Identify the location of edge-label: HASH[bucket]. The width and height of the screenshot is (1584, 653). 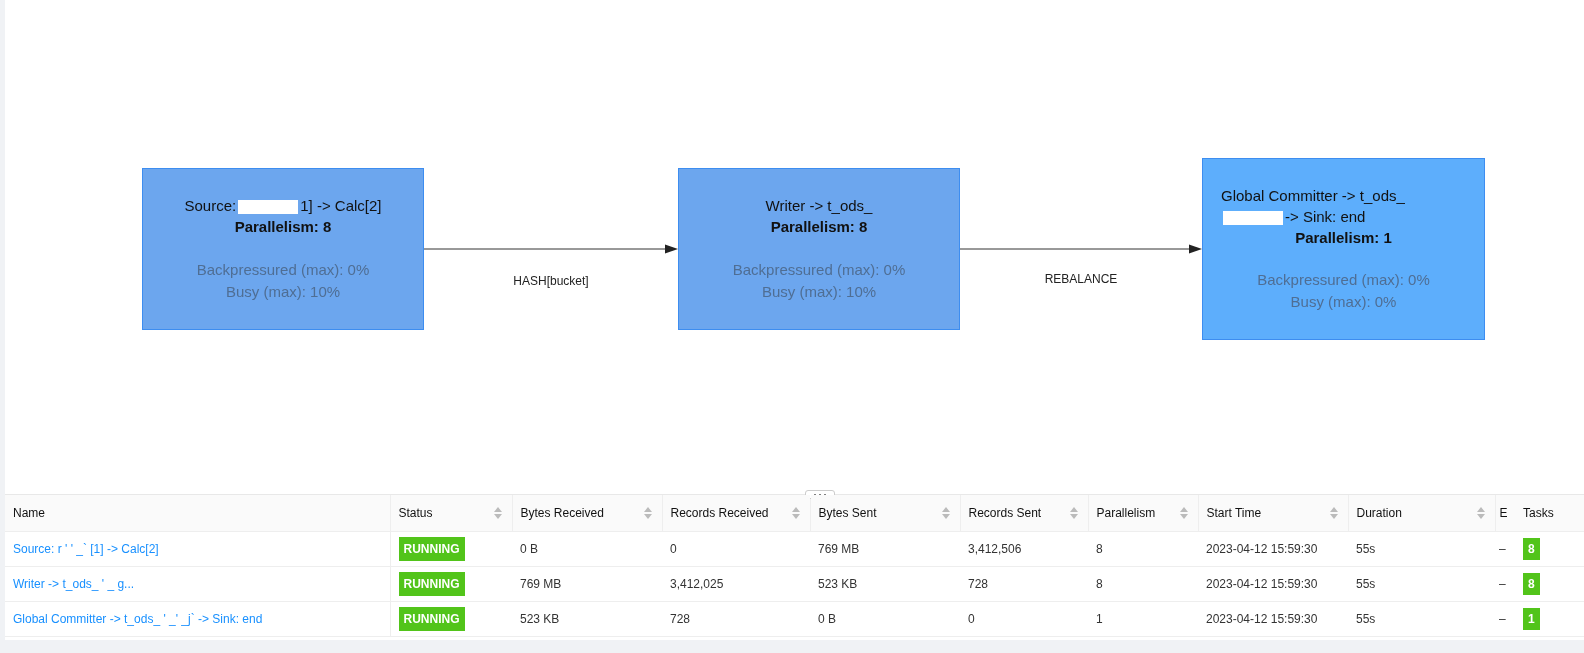
(551, 281).